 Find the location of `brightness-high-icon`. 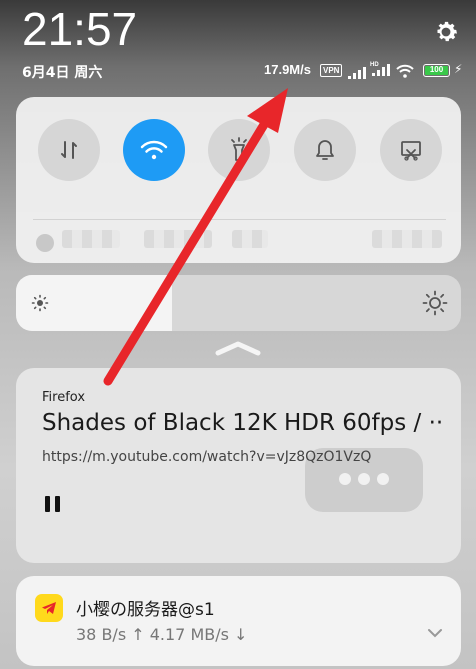

brightness-high-icon is located at coordinates (435, 305).